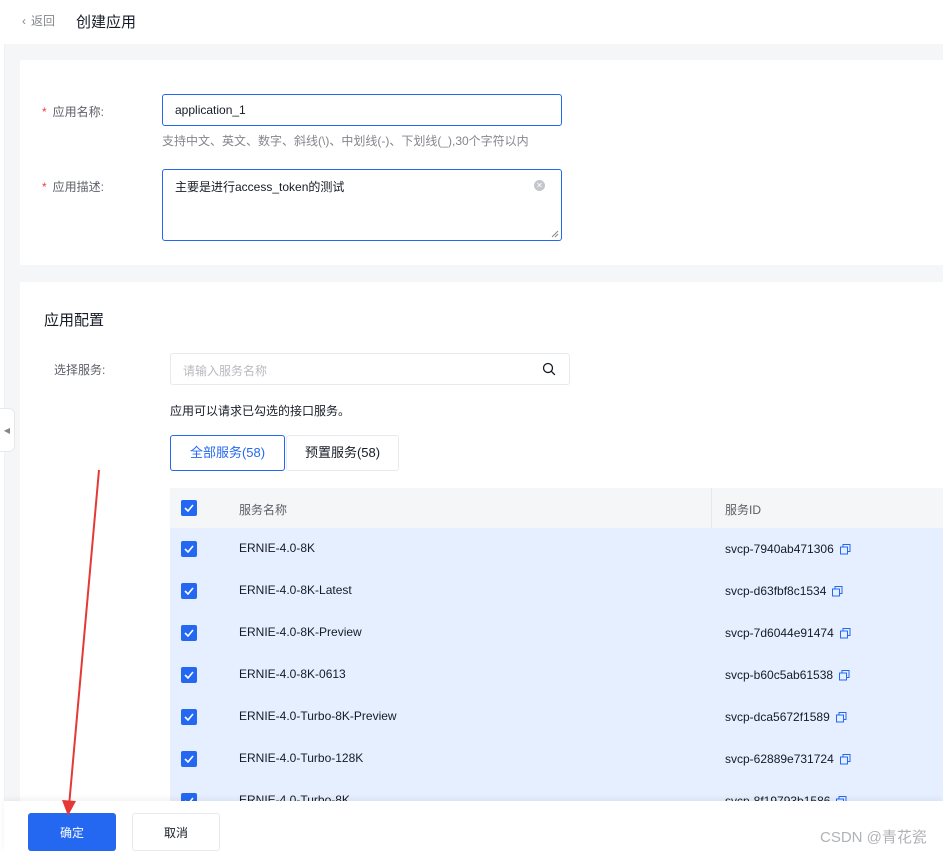 This screenshot has width=943, height=852. Describe the element at coordinates (776, 591) in the screenshot. I see `service-id: svcp-d63fbf8c1534` at that location.